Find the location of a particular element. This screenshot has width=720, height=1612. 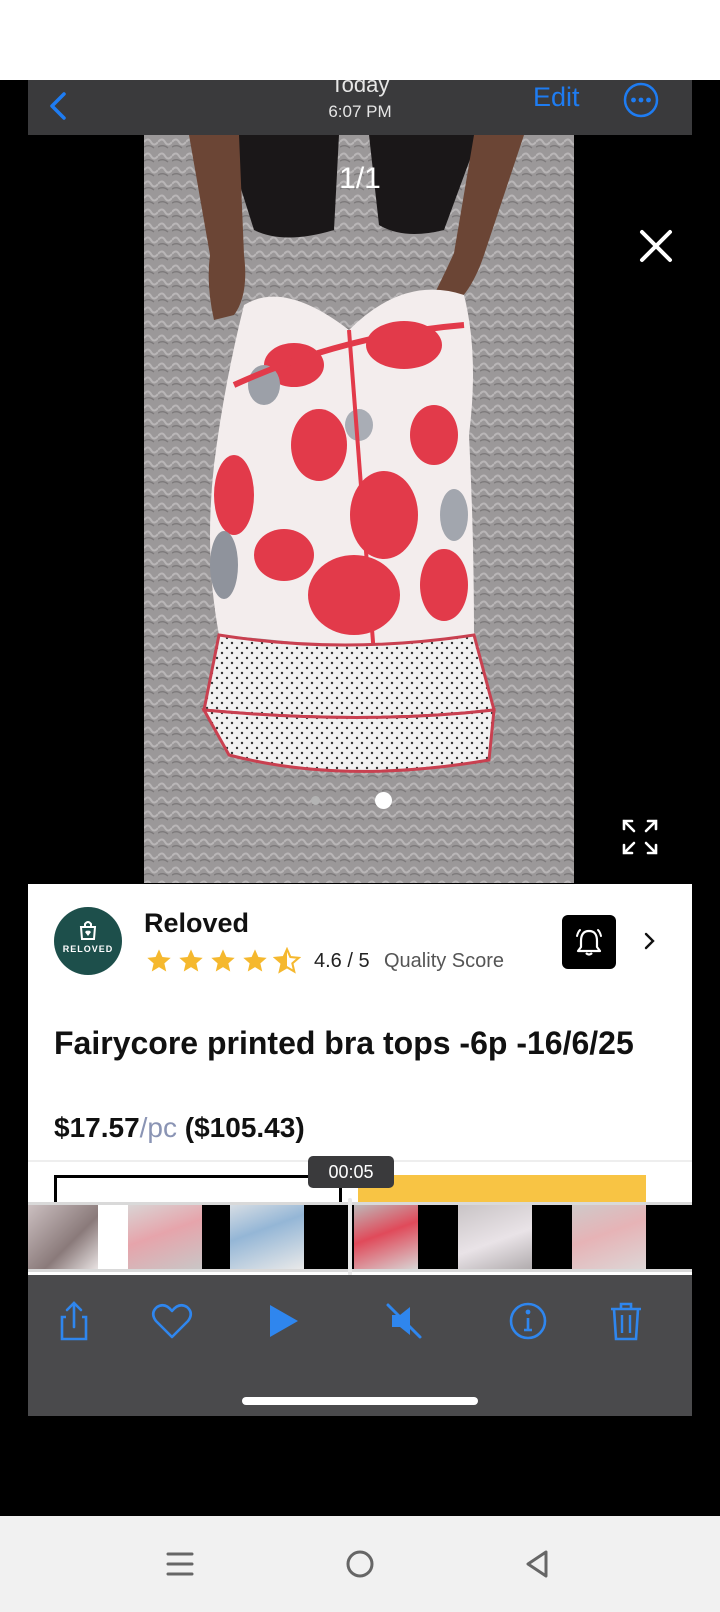

price-row: $17.57/pc ($105.43) is located at coordinates (179, 1128).